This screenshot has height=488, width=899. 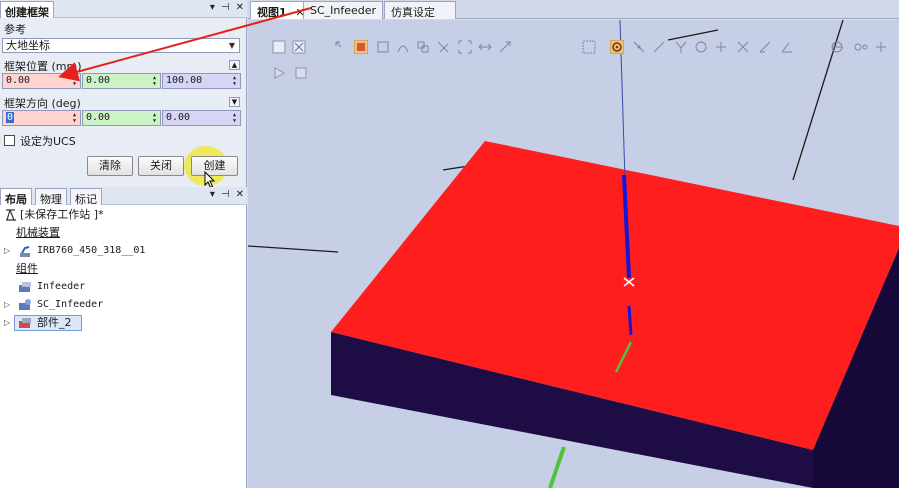 I want to click on set-ucs-label: 设定为UCS, so click(x=48, y=141).